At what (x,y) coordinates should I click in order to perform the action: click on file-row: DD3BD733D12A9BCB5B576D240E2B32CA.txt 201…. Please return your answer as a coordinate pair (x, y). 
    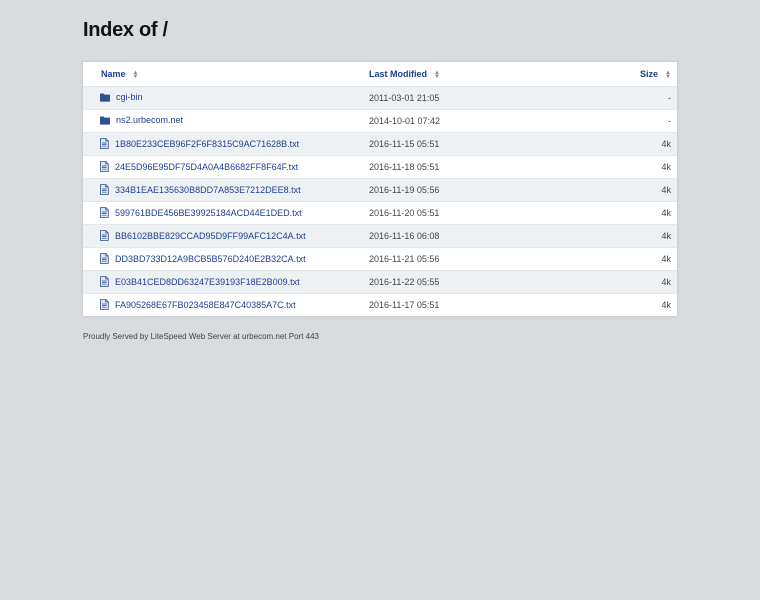
    Looking at the image, I should click on (380, 259).